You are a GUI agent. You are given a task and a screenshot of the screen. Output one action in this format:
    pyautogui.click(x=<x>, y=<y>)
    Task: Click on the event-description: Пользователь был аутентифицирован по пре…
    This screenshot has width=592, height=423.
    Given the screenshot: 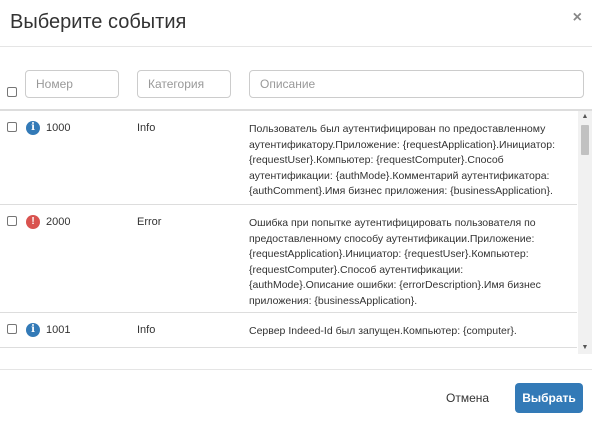 What is the action you would take?
    pyautogui.click(x=402, y=160)
    